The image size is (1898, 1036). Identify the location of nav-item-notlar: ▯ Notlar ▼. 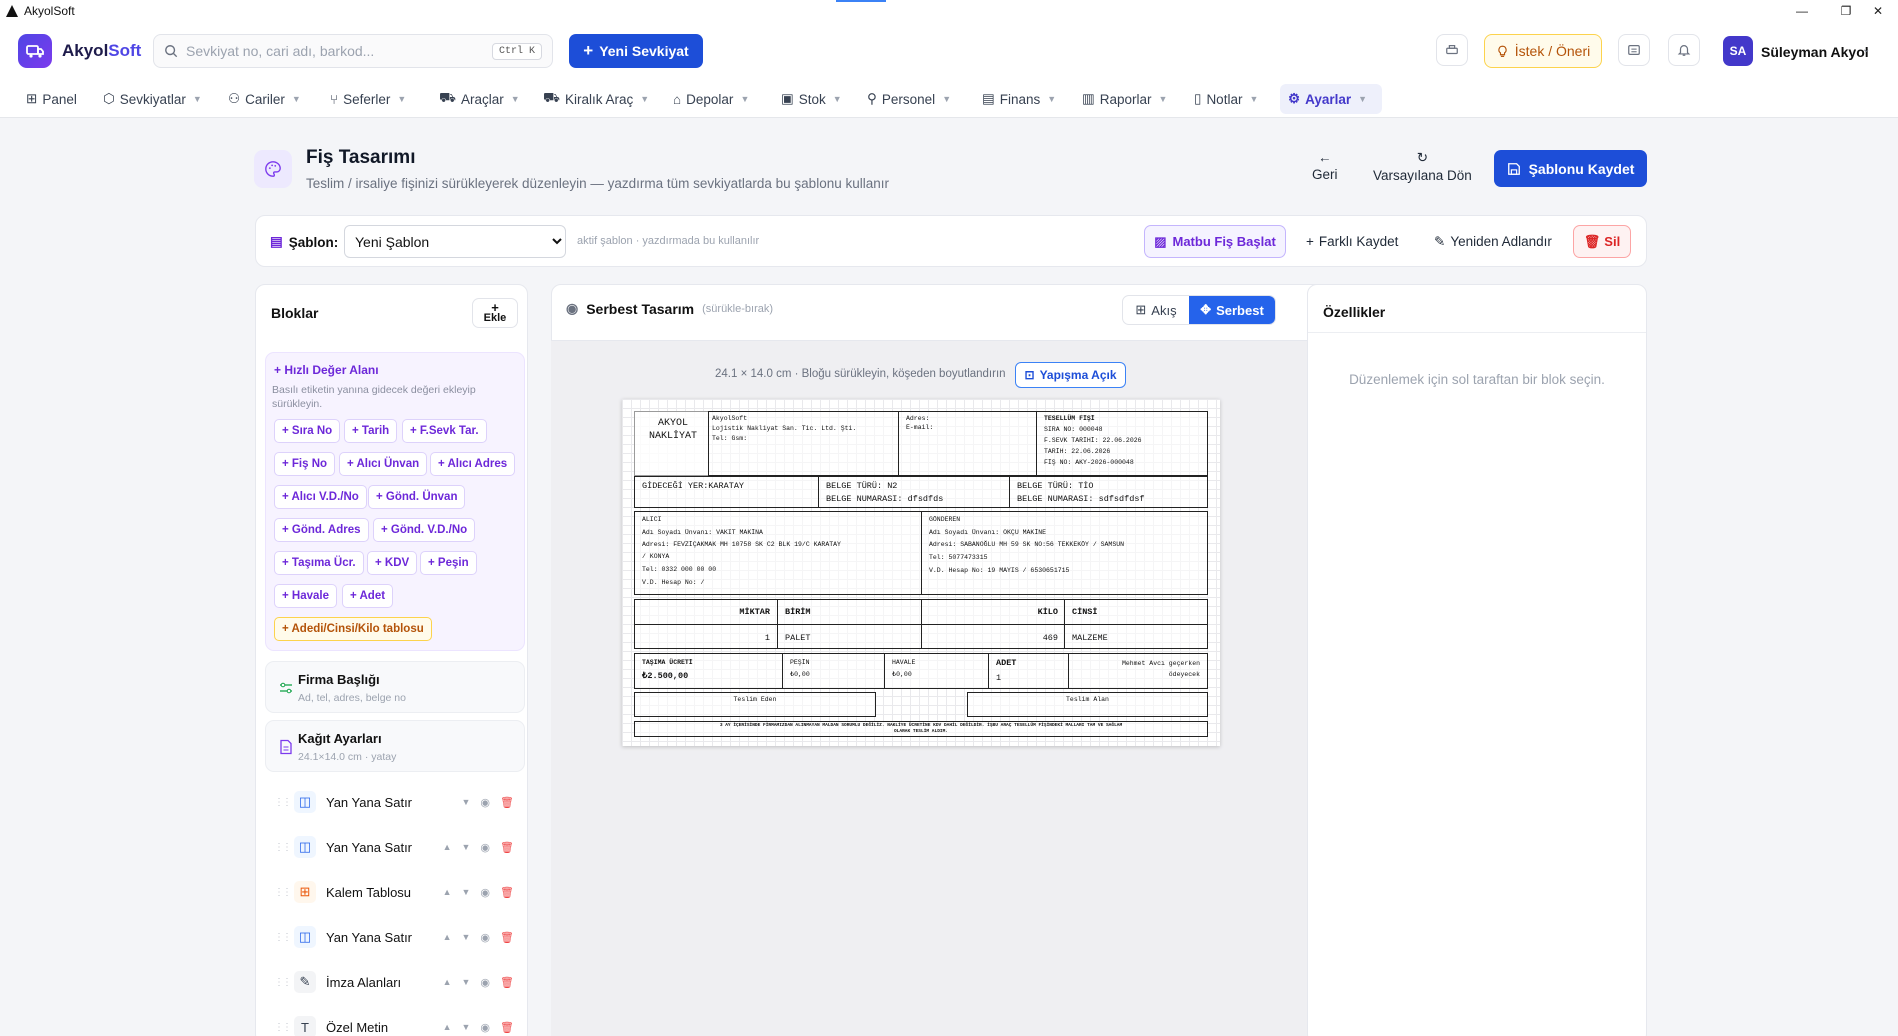
(1226, 99).